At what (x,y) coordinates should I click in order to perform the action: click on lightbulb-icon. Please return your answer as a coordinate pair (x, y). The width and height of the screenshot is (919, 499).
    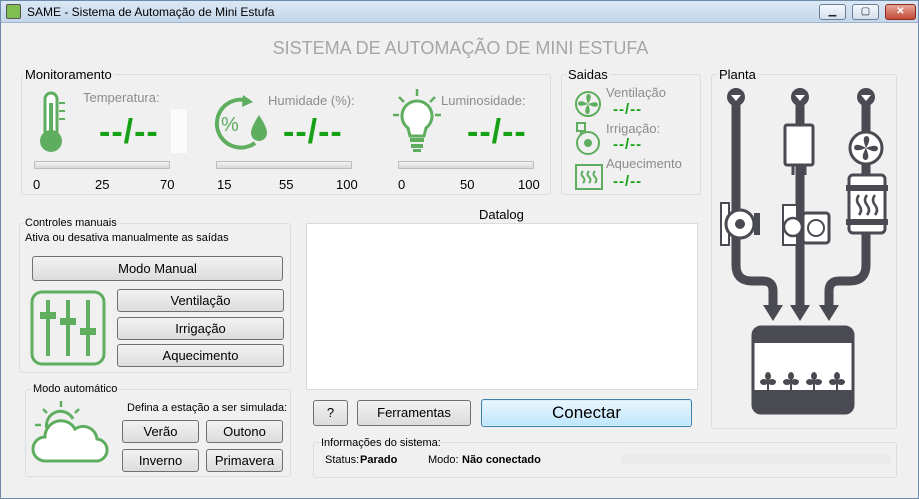
    Looking at the image, I should click on (417, 120).